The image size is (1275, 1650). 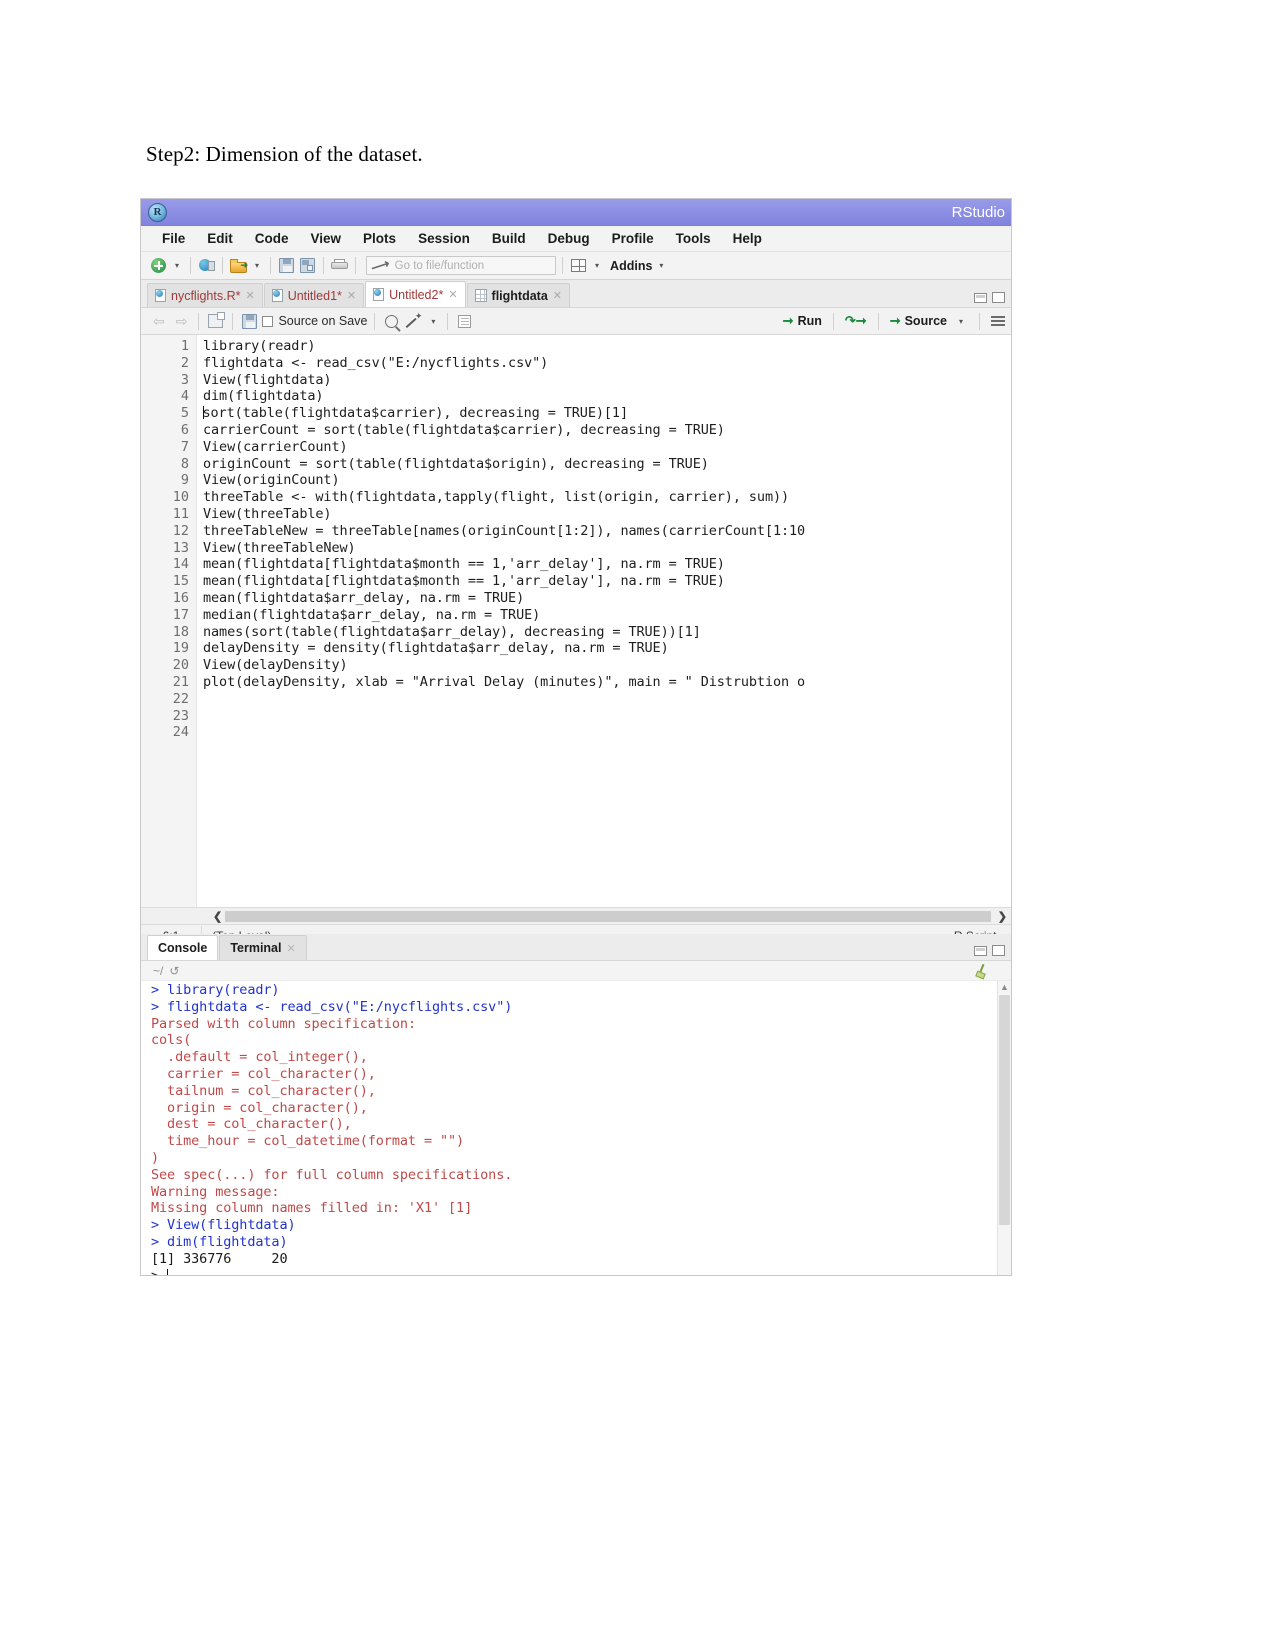 What do you see at coordinates (263, 1090) in the screenshot?
I see `console-line: tailnum = col_character(),` at bounding box center [263, 1090].